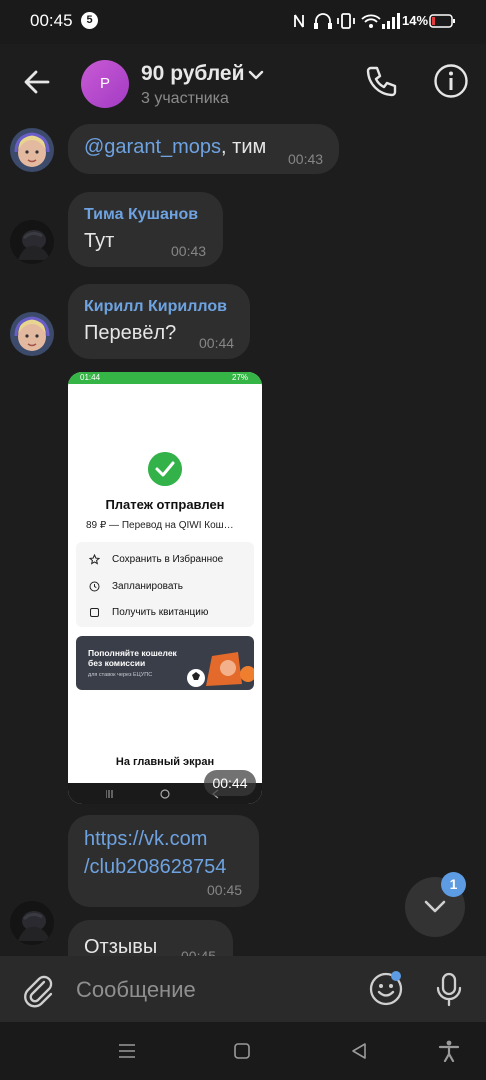  I want to click on signal-icon, so click(391, 21).